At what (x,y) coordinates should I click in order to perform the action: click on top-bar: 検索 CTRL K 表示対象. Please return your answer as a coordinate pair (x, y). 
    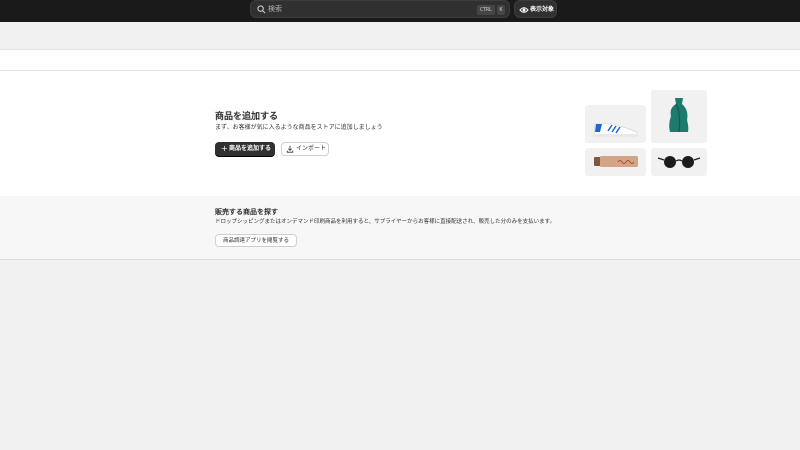
    Looking at the image, I should click on (400, 11).